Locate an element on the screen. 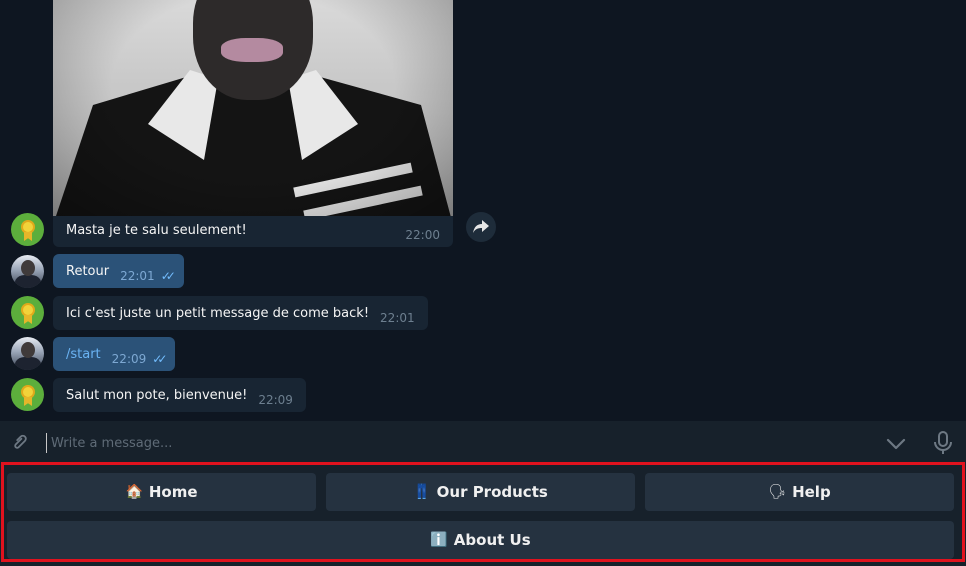  home-button: 🏠 Home is located at coordinates (161, 492).